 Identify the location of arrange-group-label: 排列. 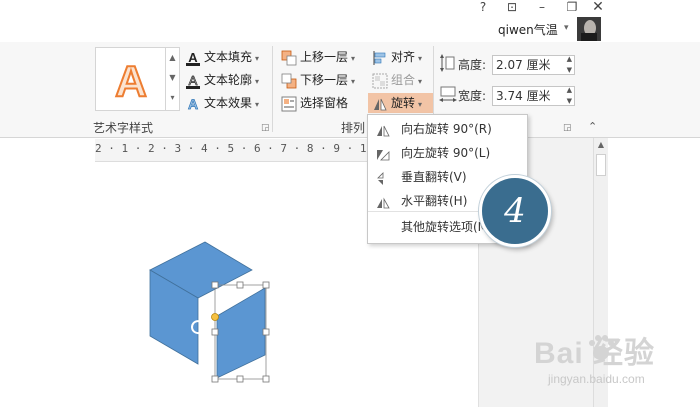
(353, 128).